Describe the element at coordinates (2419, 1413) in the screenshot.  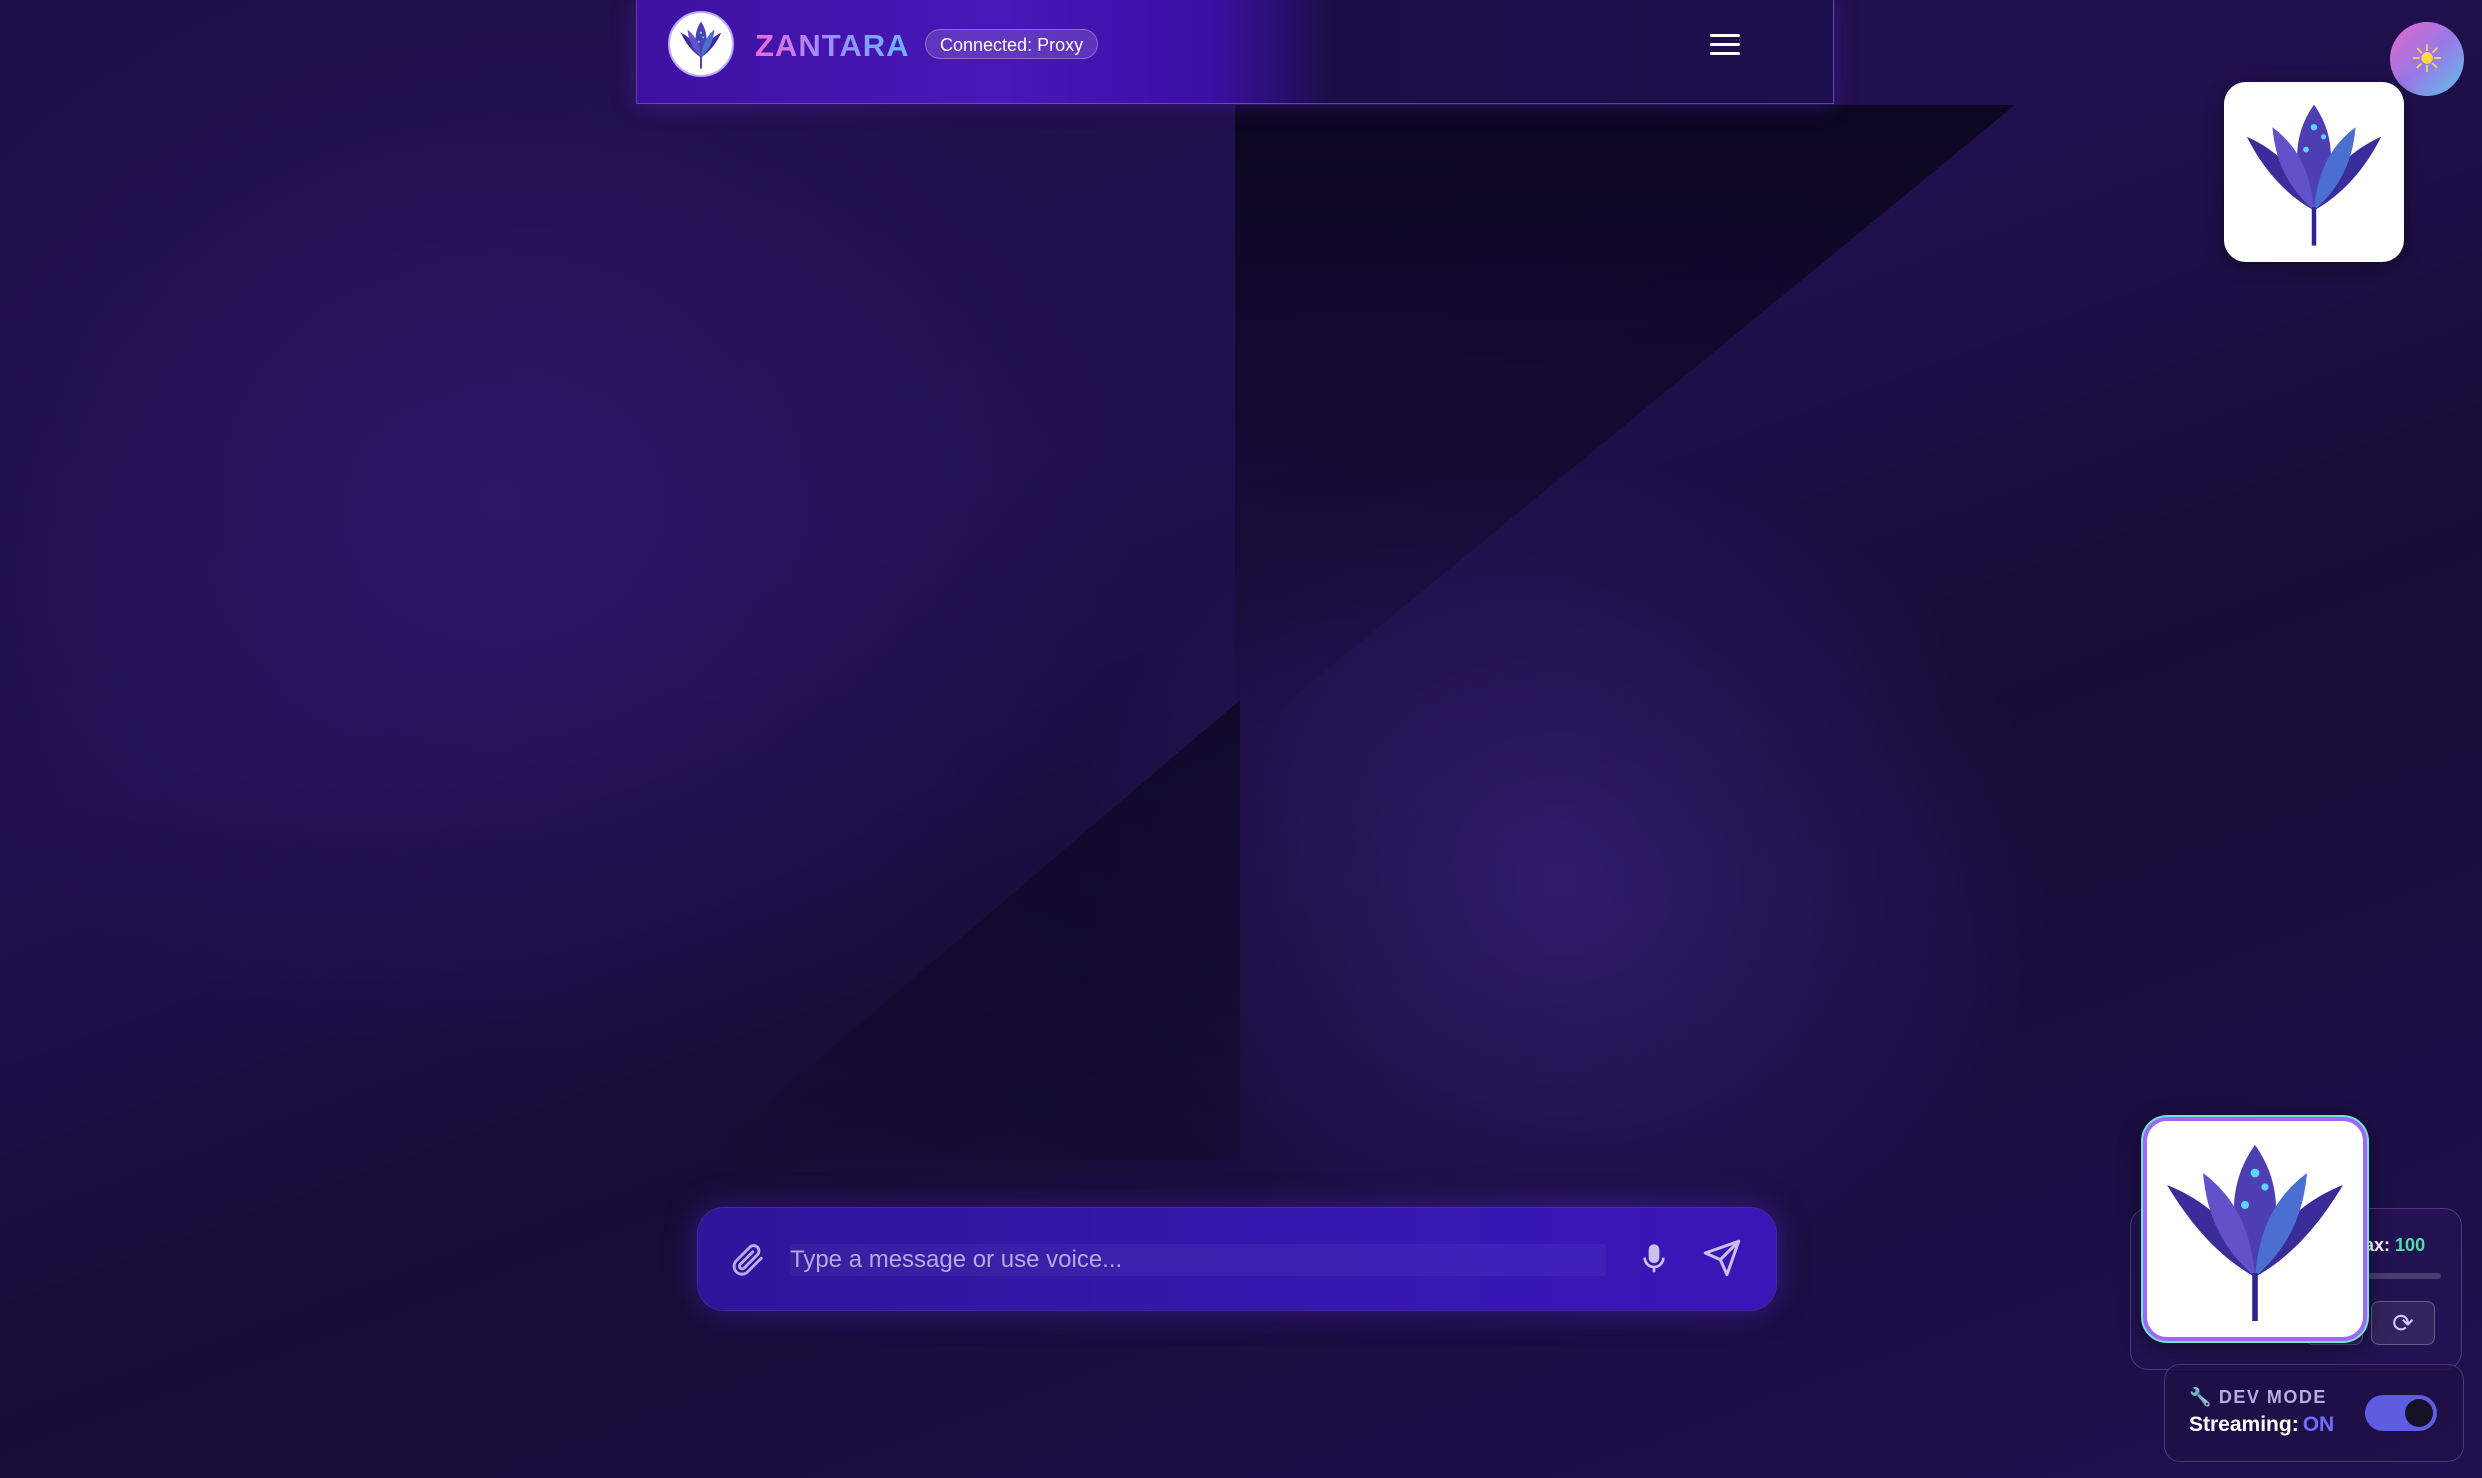
I see `toggle-knob` at that location.